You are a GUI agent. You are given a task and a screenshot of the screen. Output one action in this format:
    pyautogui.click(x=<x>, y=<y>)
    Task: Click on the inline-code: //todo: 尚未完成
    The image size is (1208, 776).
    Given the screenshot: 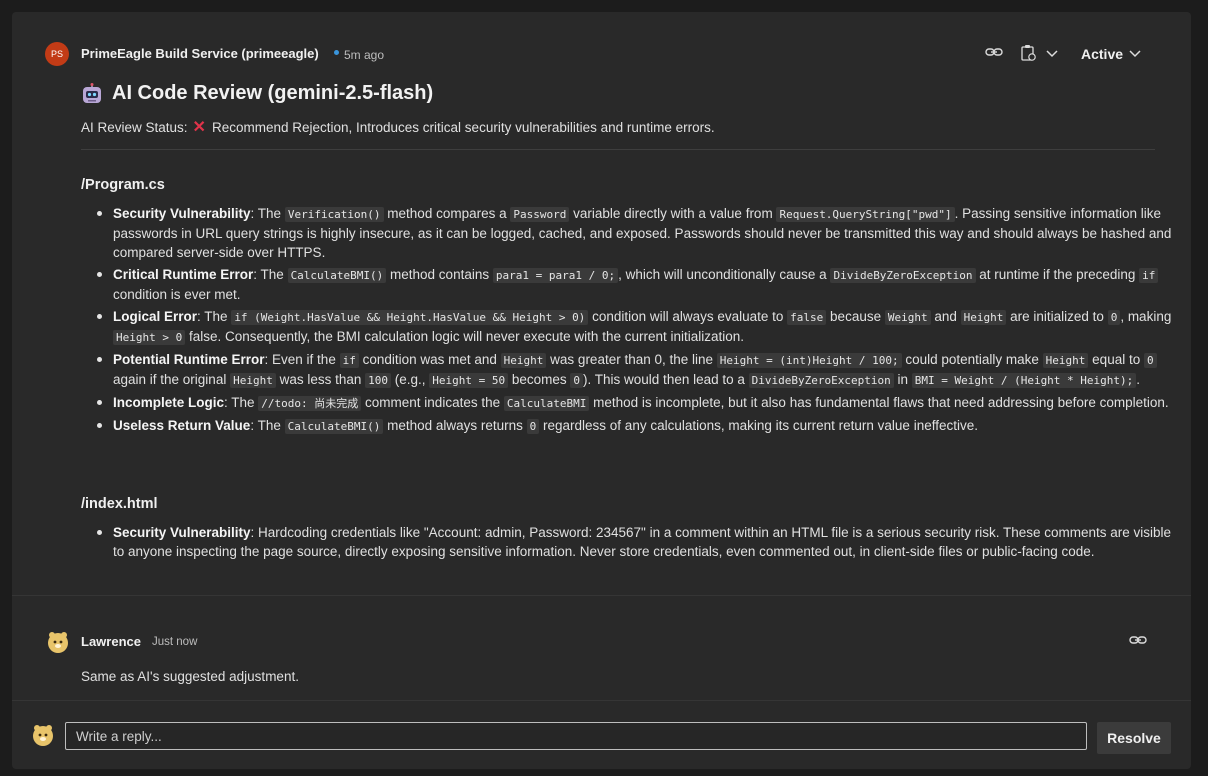 What is the action you would take?
    pyautogui.click(x=310, y=403)
    